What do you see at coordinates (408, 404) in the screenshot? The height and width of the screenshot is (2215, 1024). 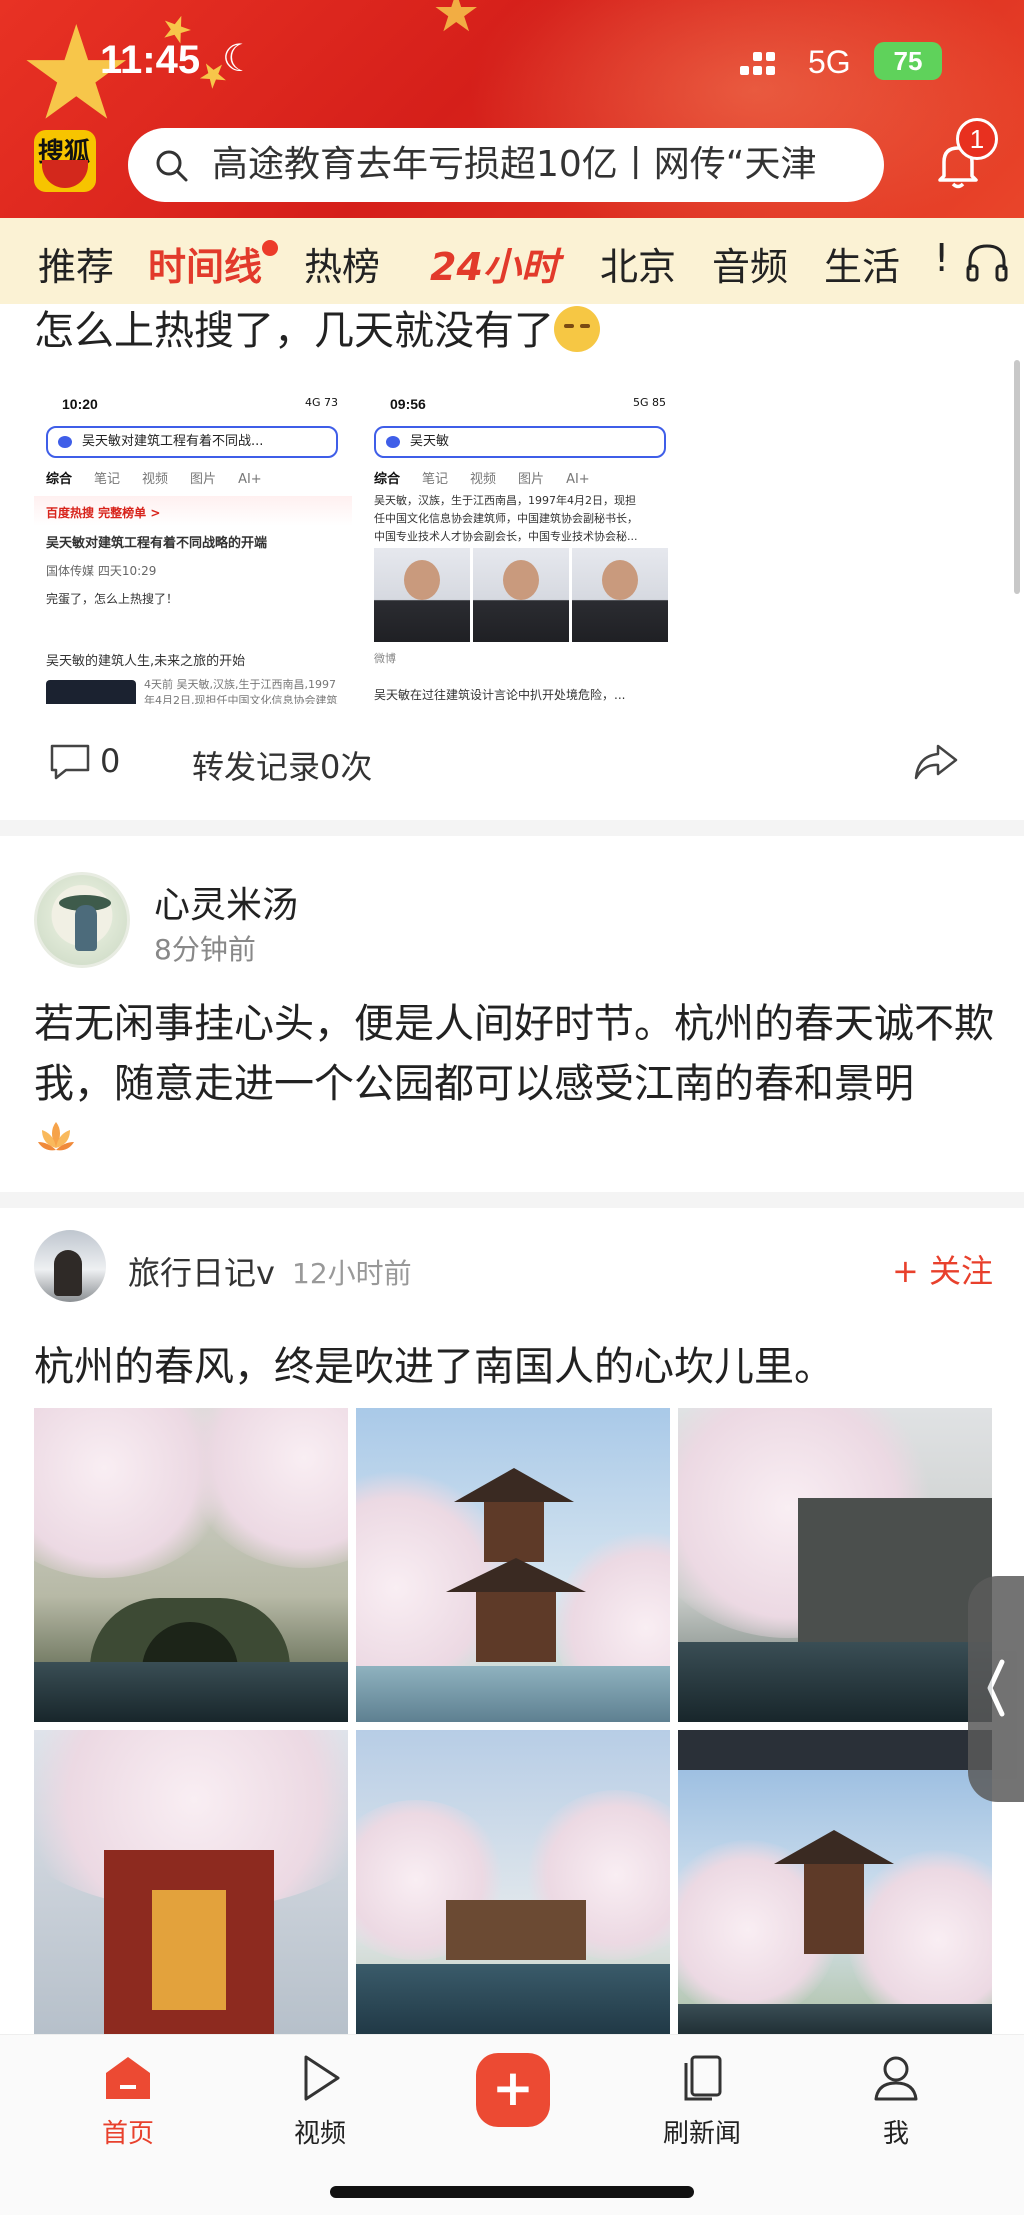 I see `shot-time: 09:56` at bounding box center [408, 404].